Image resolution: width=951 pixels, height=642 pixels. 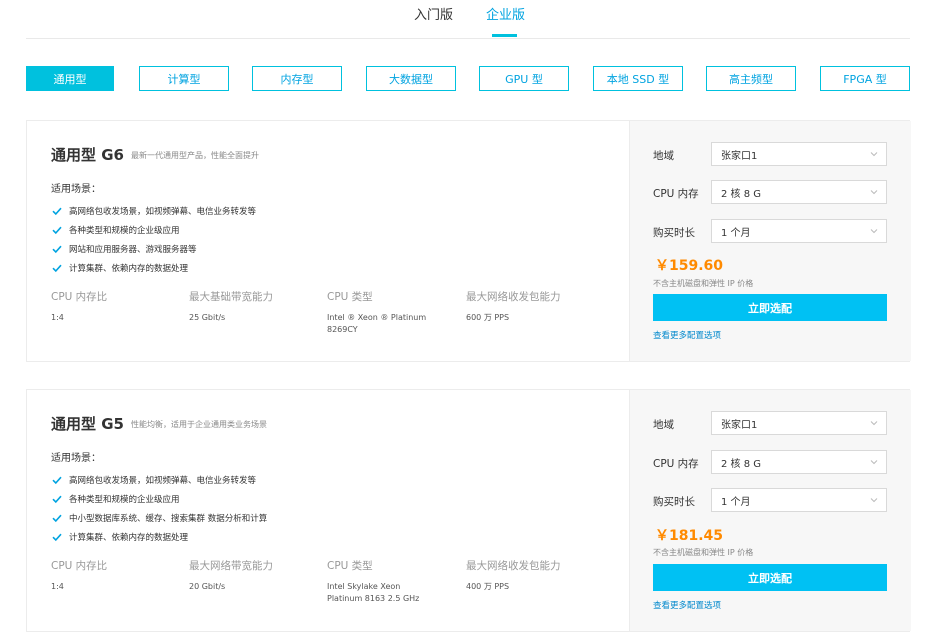 What do you see at coordinates (79, 566) in the screenshot?
I see `spec-label: CPU 内存比` at bounding box center [79, 566].